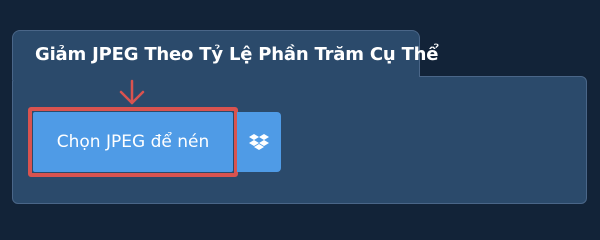 This screenshot has height=240, width=600. What do you see at coordinates (216, 76) in the screenshot?
I see `tab-joint` at bounding box center [216, 76].